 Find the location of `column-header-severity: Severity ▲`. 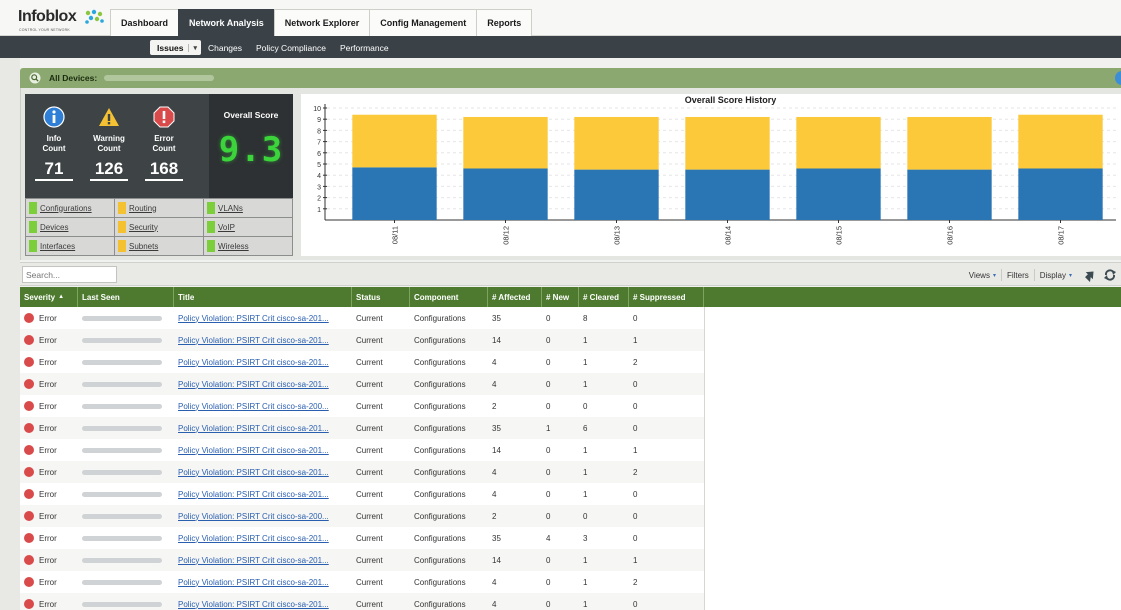

column-header-severity: Severity ▲ is located at coordinates (49, 297).